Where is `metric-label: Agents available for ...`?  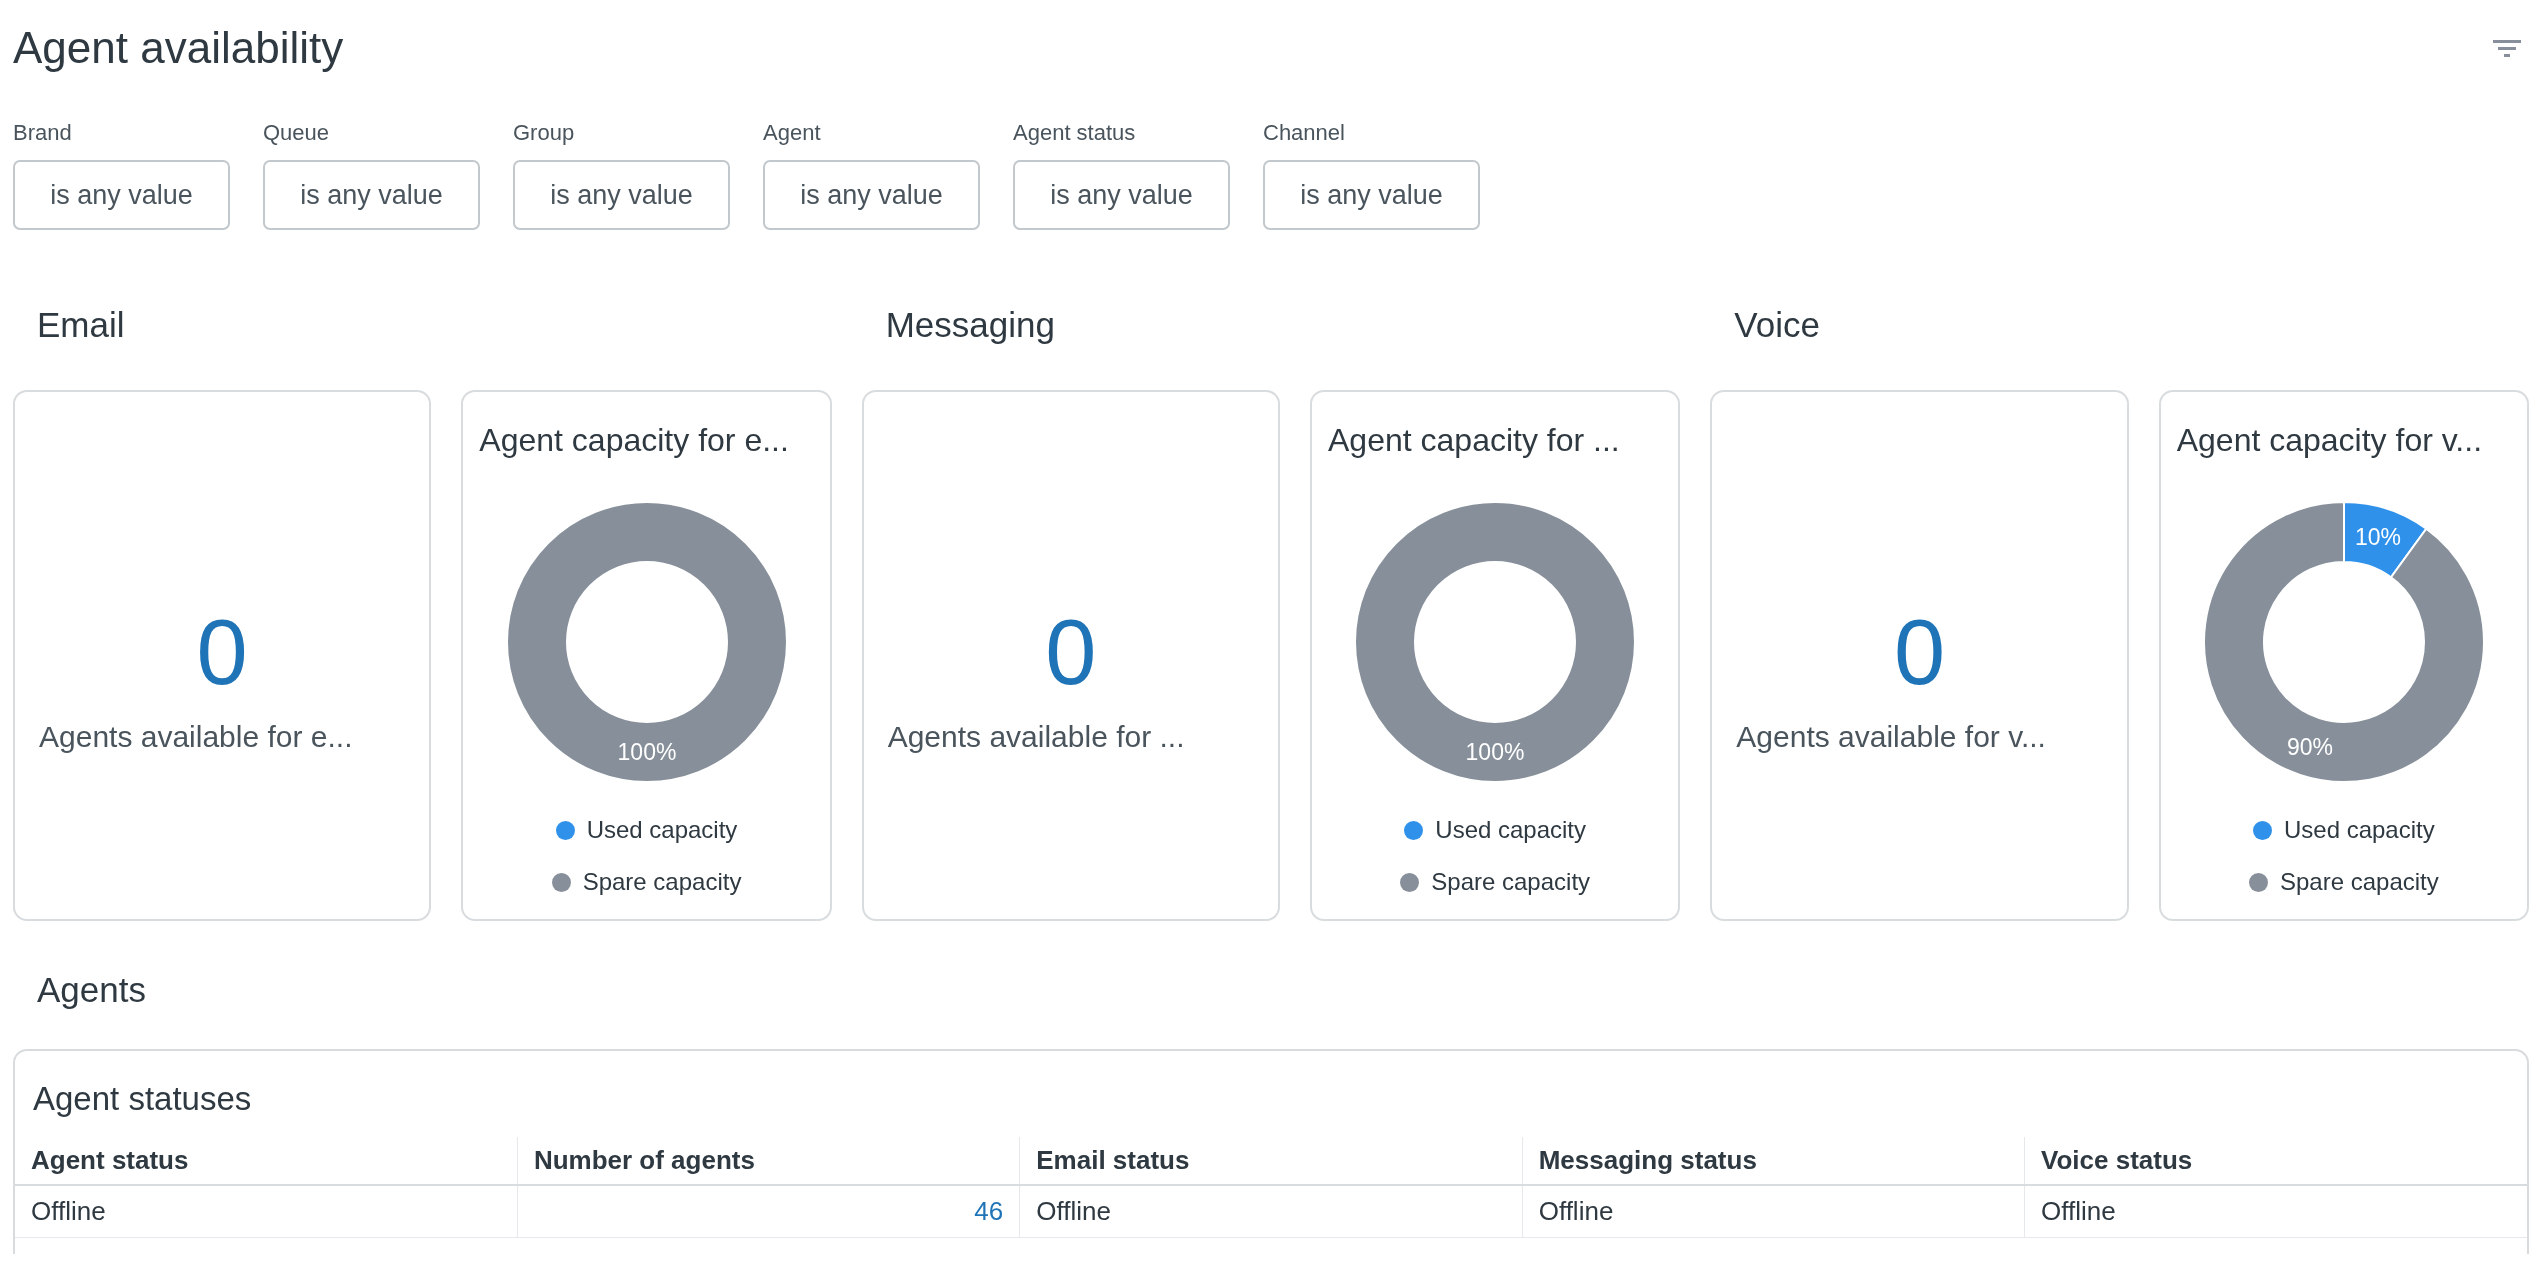
metric-label: Agents available for ... is located at coordinates (1036, 736).